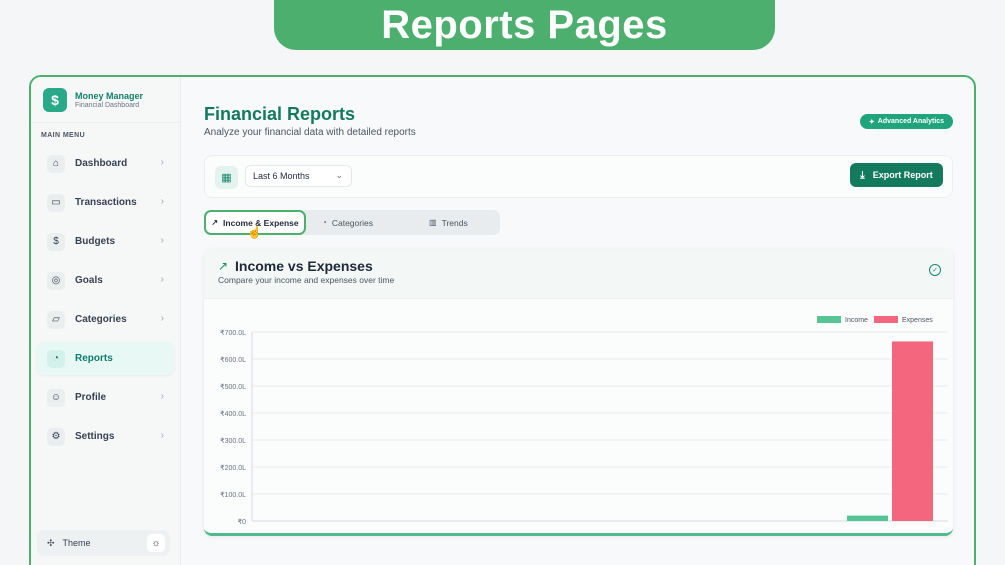 The height and width of the screenshot is (565, 1005). Describe the element at coordinates (254, 232) in the screenshot. I see `hand-cursor-icon: ☝` at that location.